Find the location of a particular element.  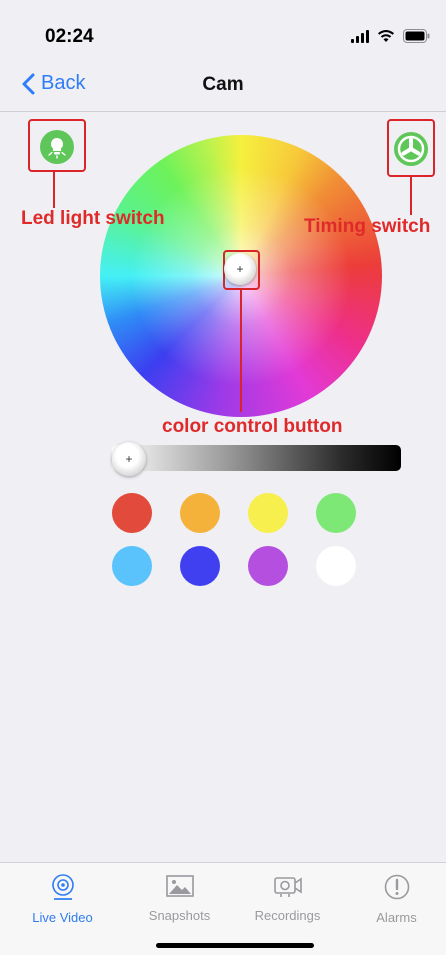

clock-icon is located at coordinates (411, 149).